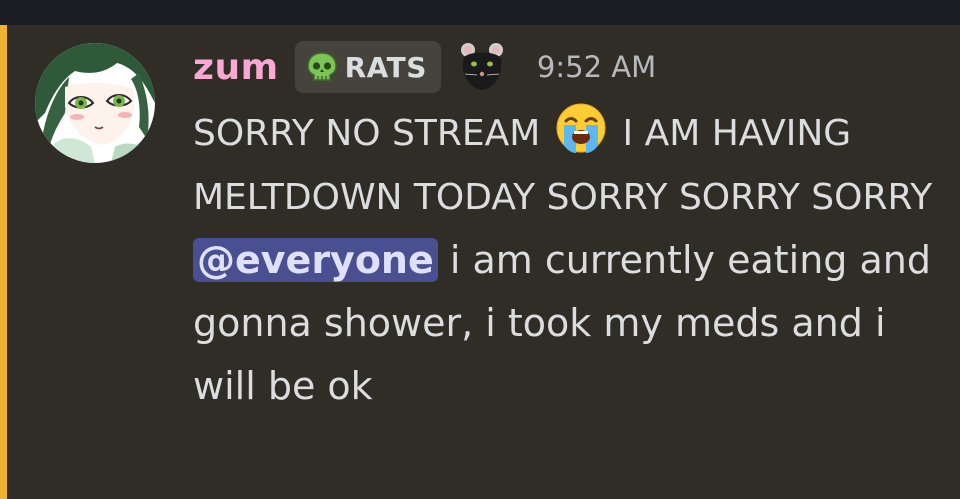 The width and height of the screenshot is (960, 499). I want to click on mention-highlight-bar, so click(3, 262).